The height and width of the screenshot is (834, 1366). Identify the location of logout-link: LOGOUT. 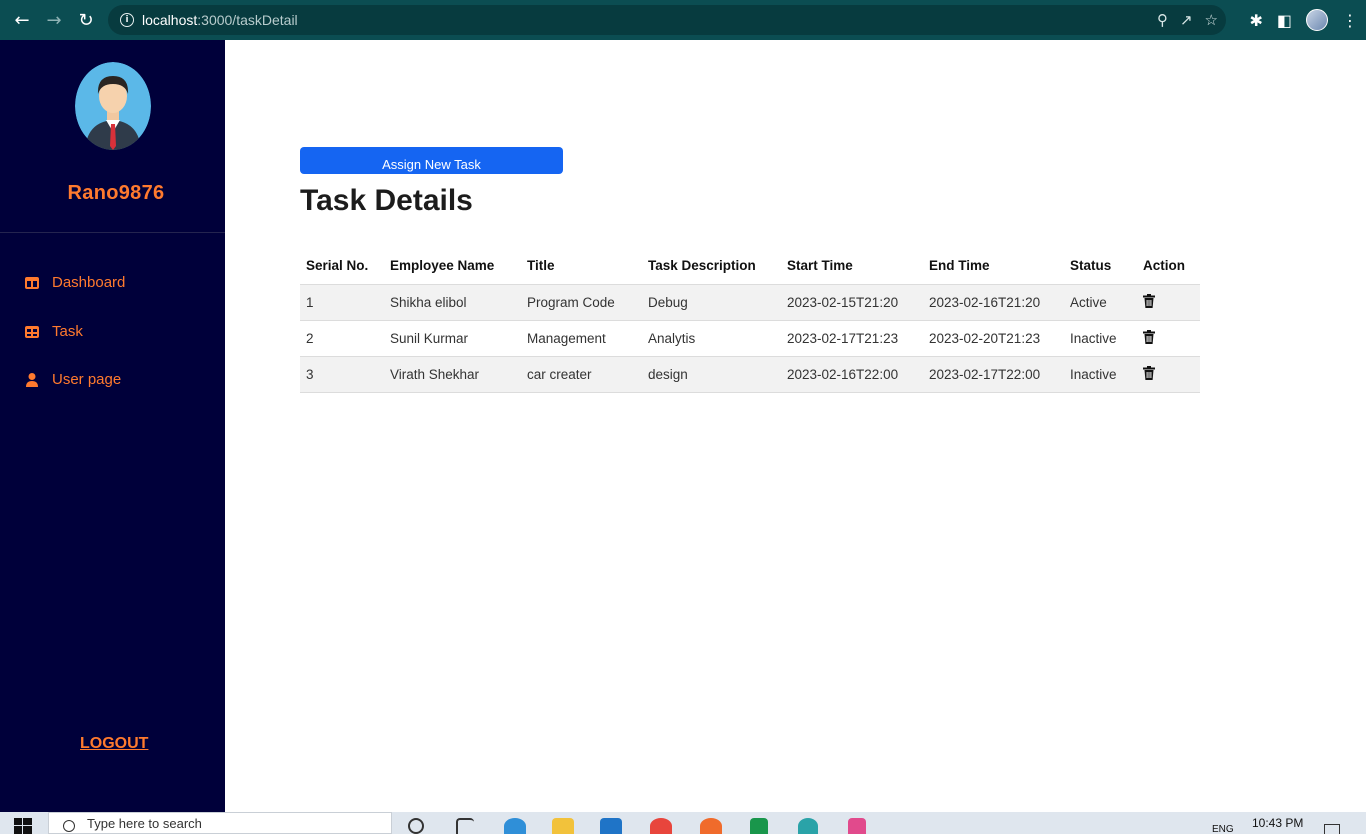
(114, 744).